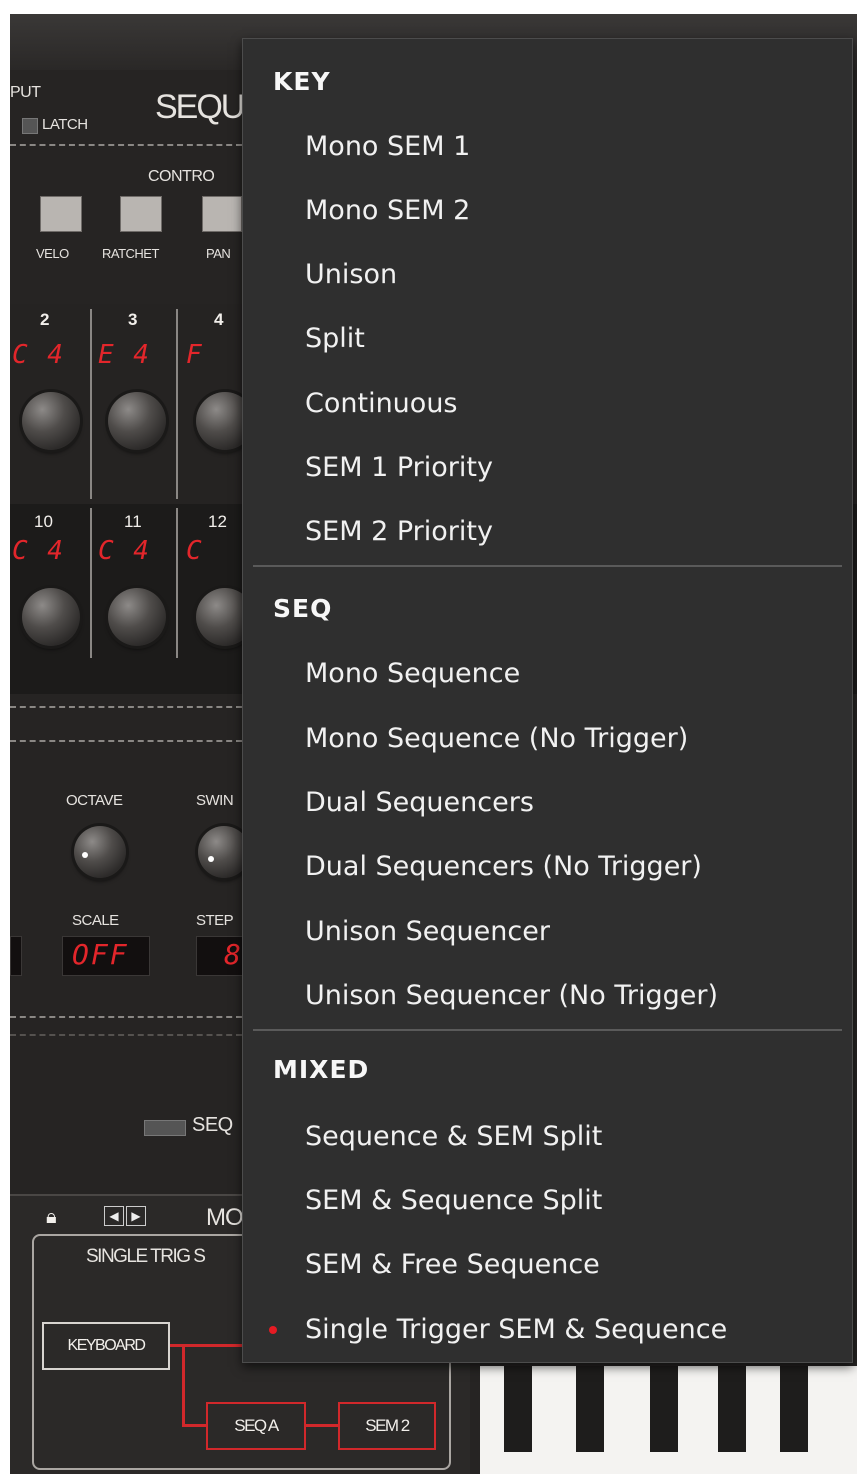 This screenshot has height=1474, width=857. Describe the element at coordinates (43, 521) in the screenshot. I see `step-number: 10` at that location.